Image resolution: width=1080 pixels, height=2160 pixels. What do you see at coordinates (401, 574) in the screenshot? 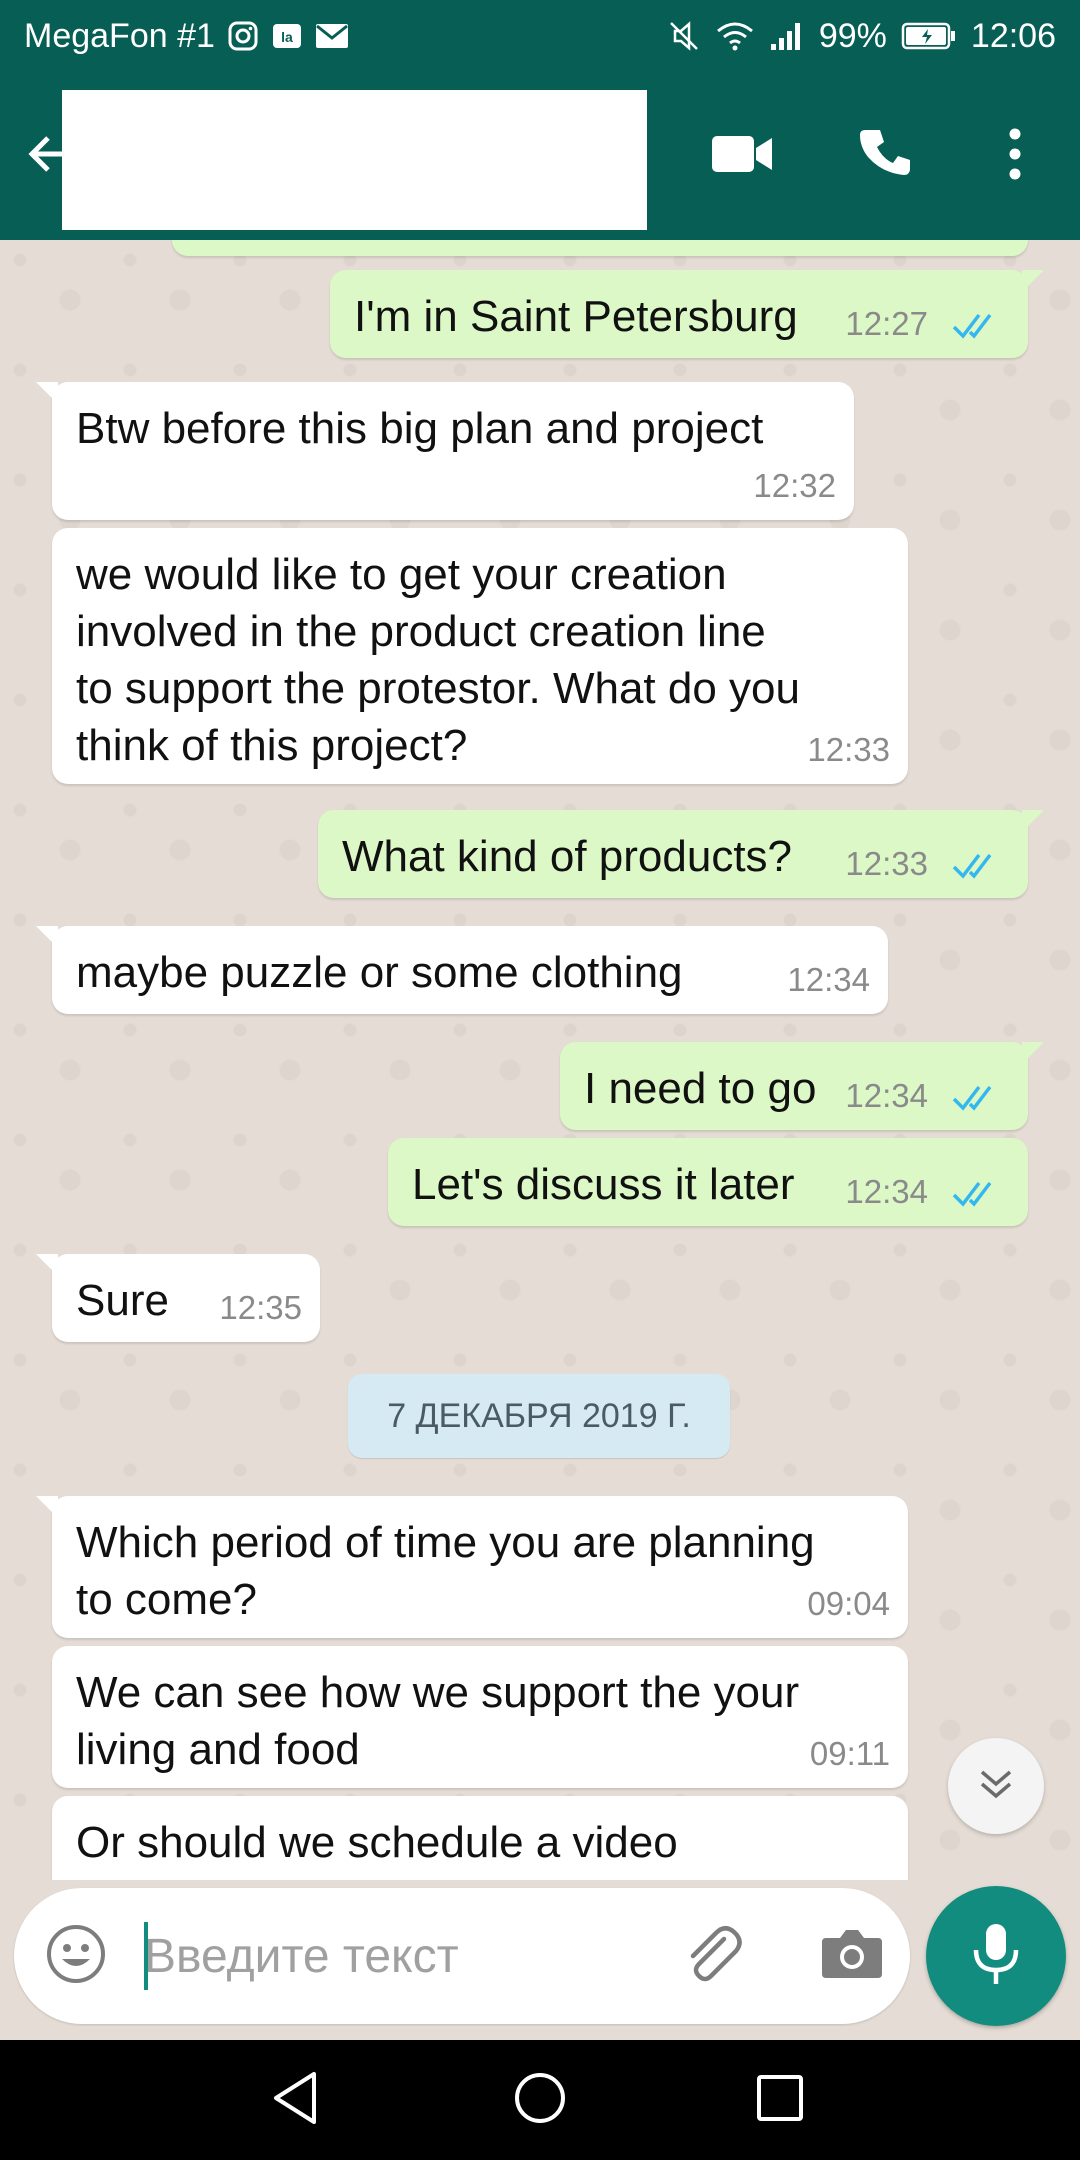
I see `message-line: we would like to get your creation` at bounding box center [401, 574].